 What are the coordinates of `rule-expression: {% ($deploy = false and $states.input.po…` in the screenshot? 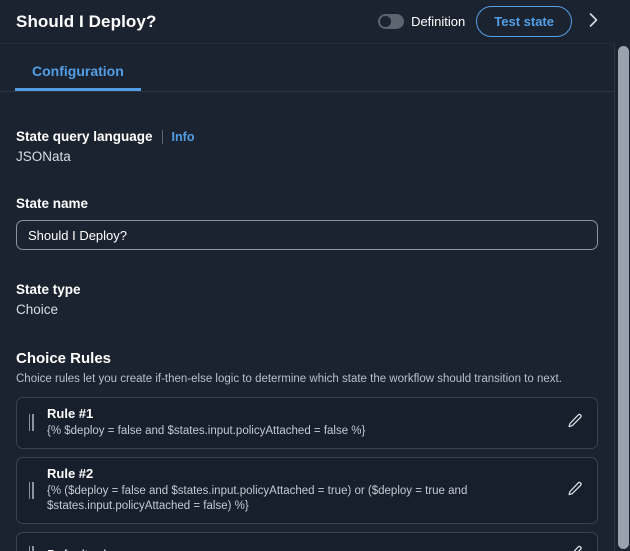 It's located at (257, 498).